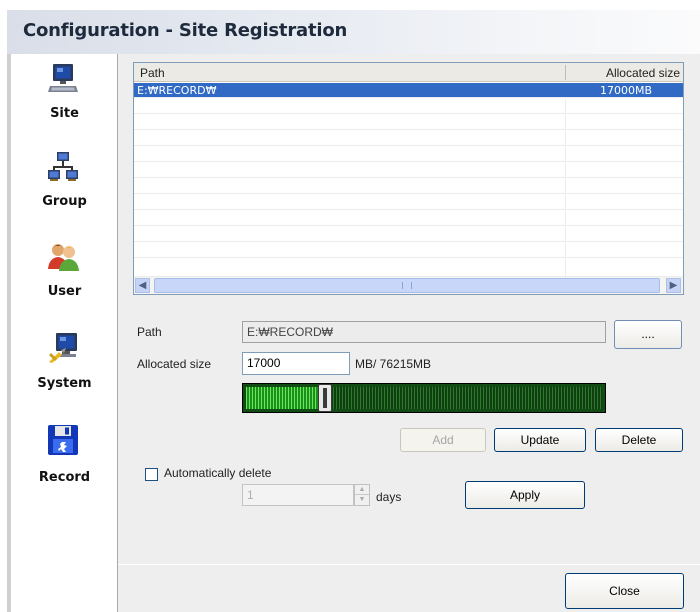  What do you see at coordinates (217, 473) in the screenshot?
I see `auto-delete-label: Automatically delete` at bounding box center [217, 473].